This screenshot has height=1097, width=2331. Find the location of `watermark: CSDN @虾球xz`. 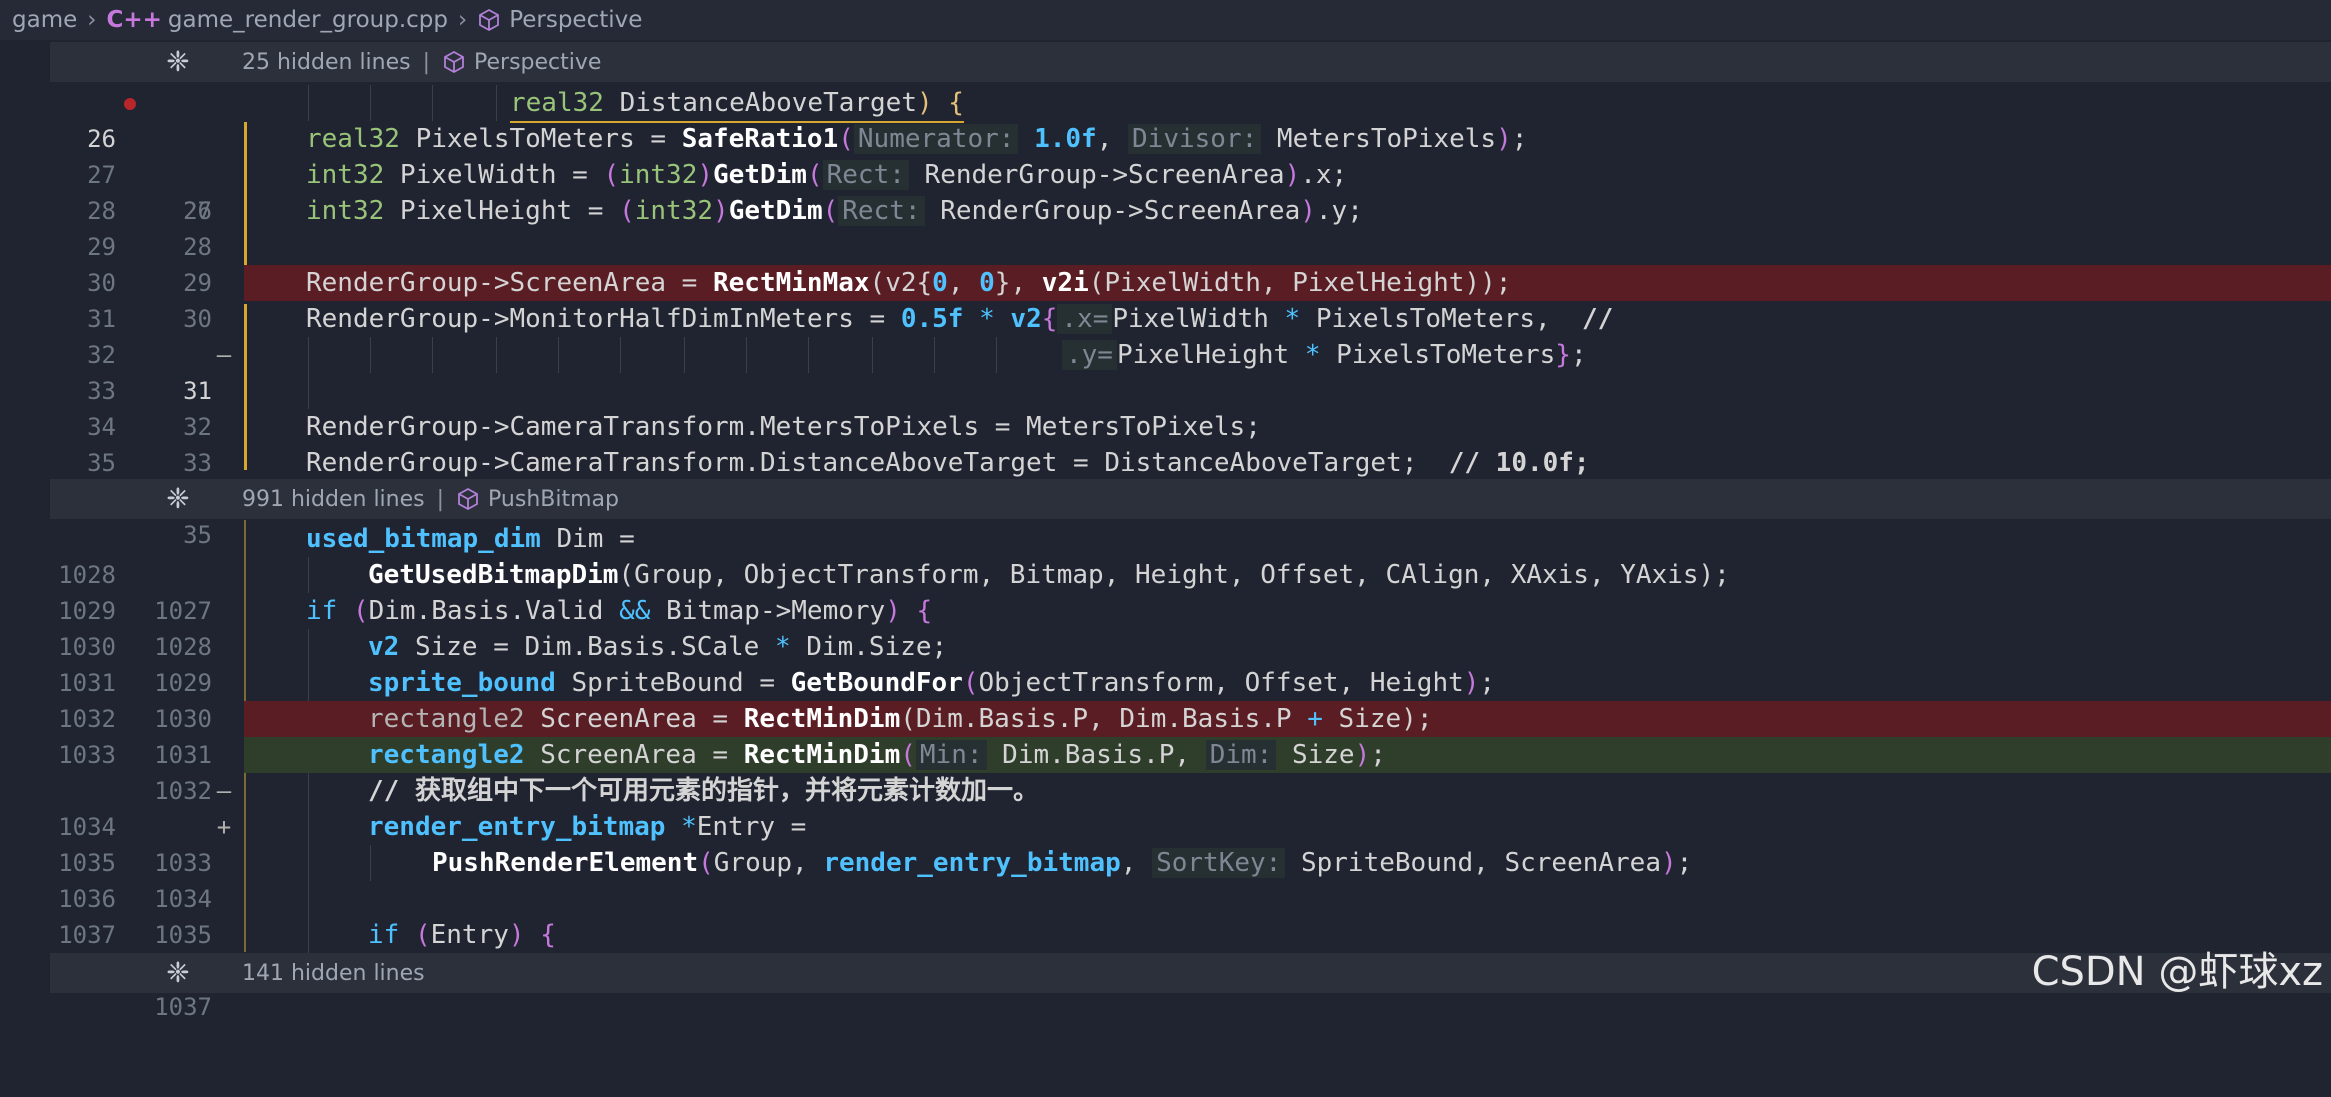

watermark: CSDN @虾球xz is located at coordinates (2177, 972).